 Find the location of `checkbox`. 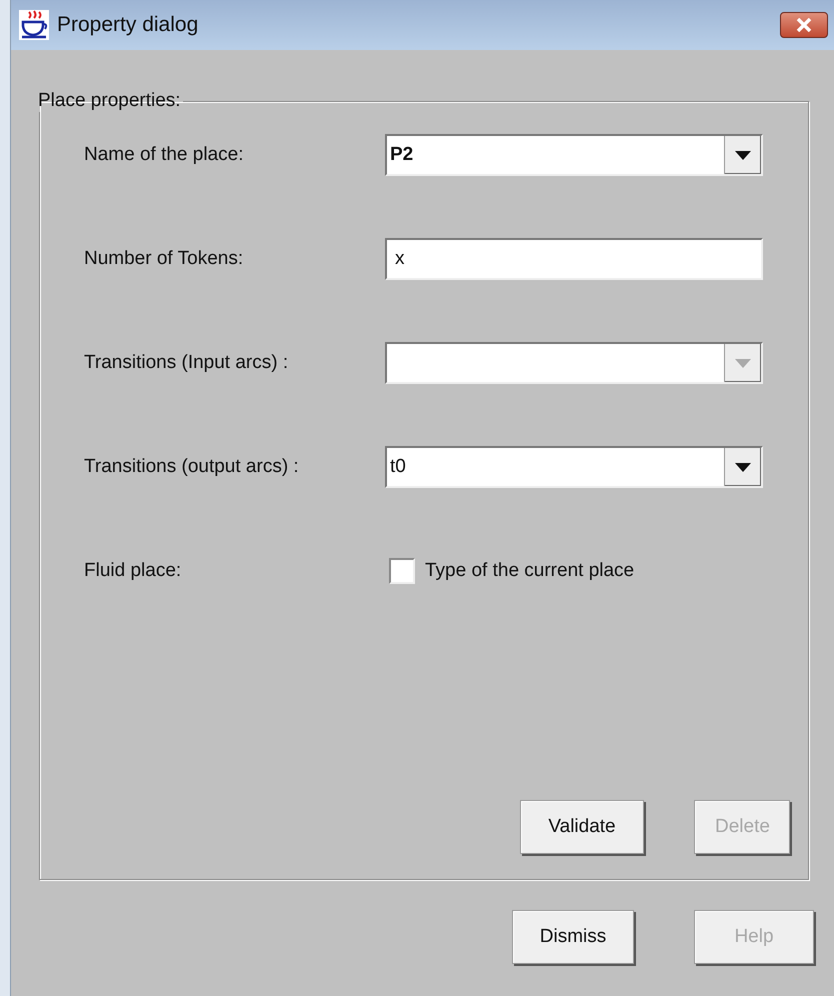

checkbox is located at coordinates (402, 571).